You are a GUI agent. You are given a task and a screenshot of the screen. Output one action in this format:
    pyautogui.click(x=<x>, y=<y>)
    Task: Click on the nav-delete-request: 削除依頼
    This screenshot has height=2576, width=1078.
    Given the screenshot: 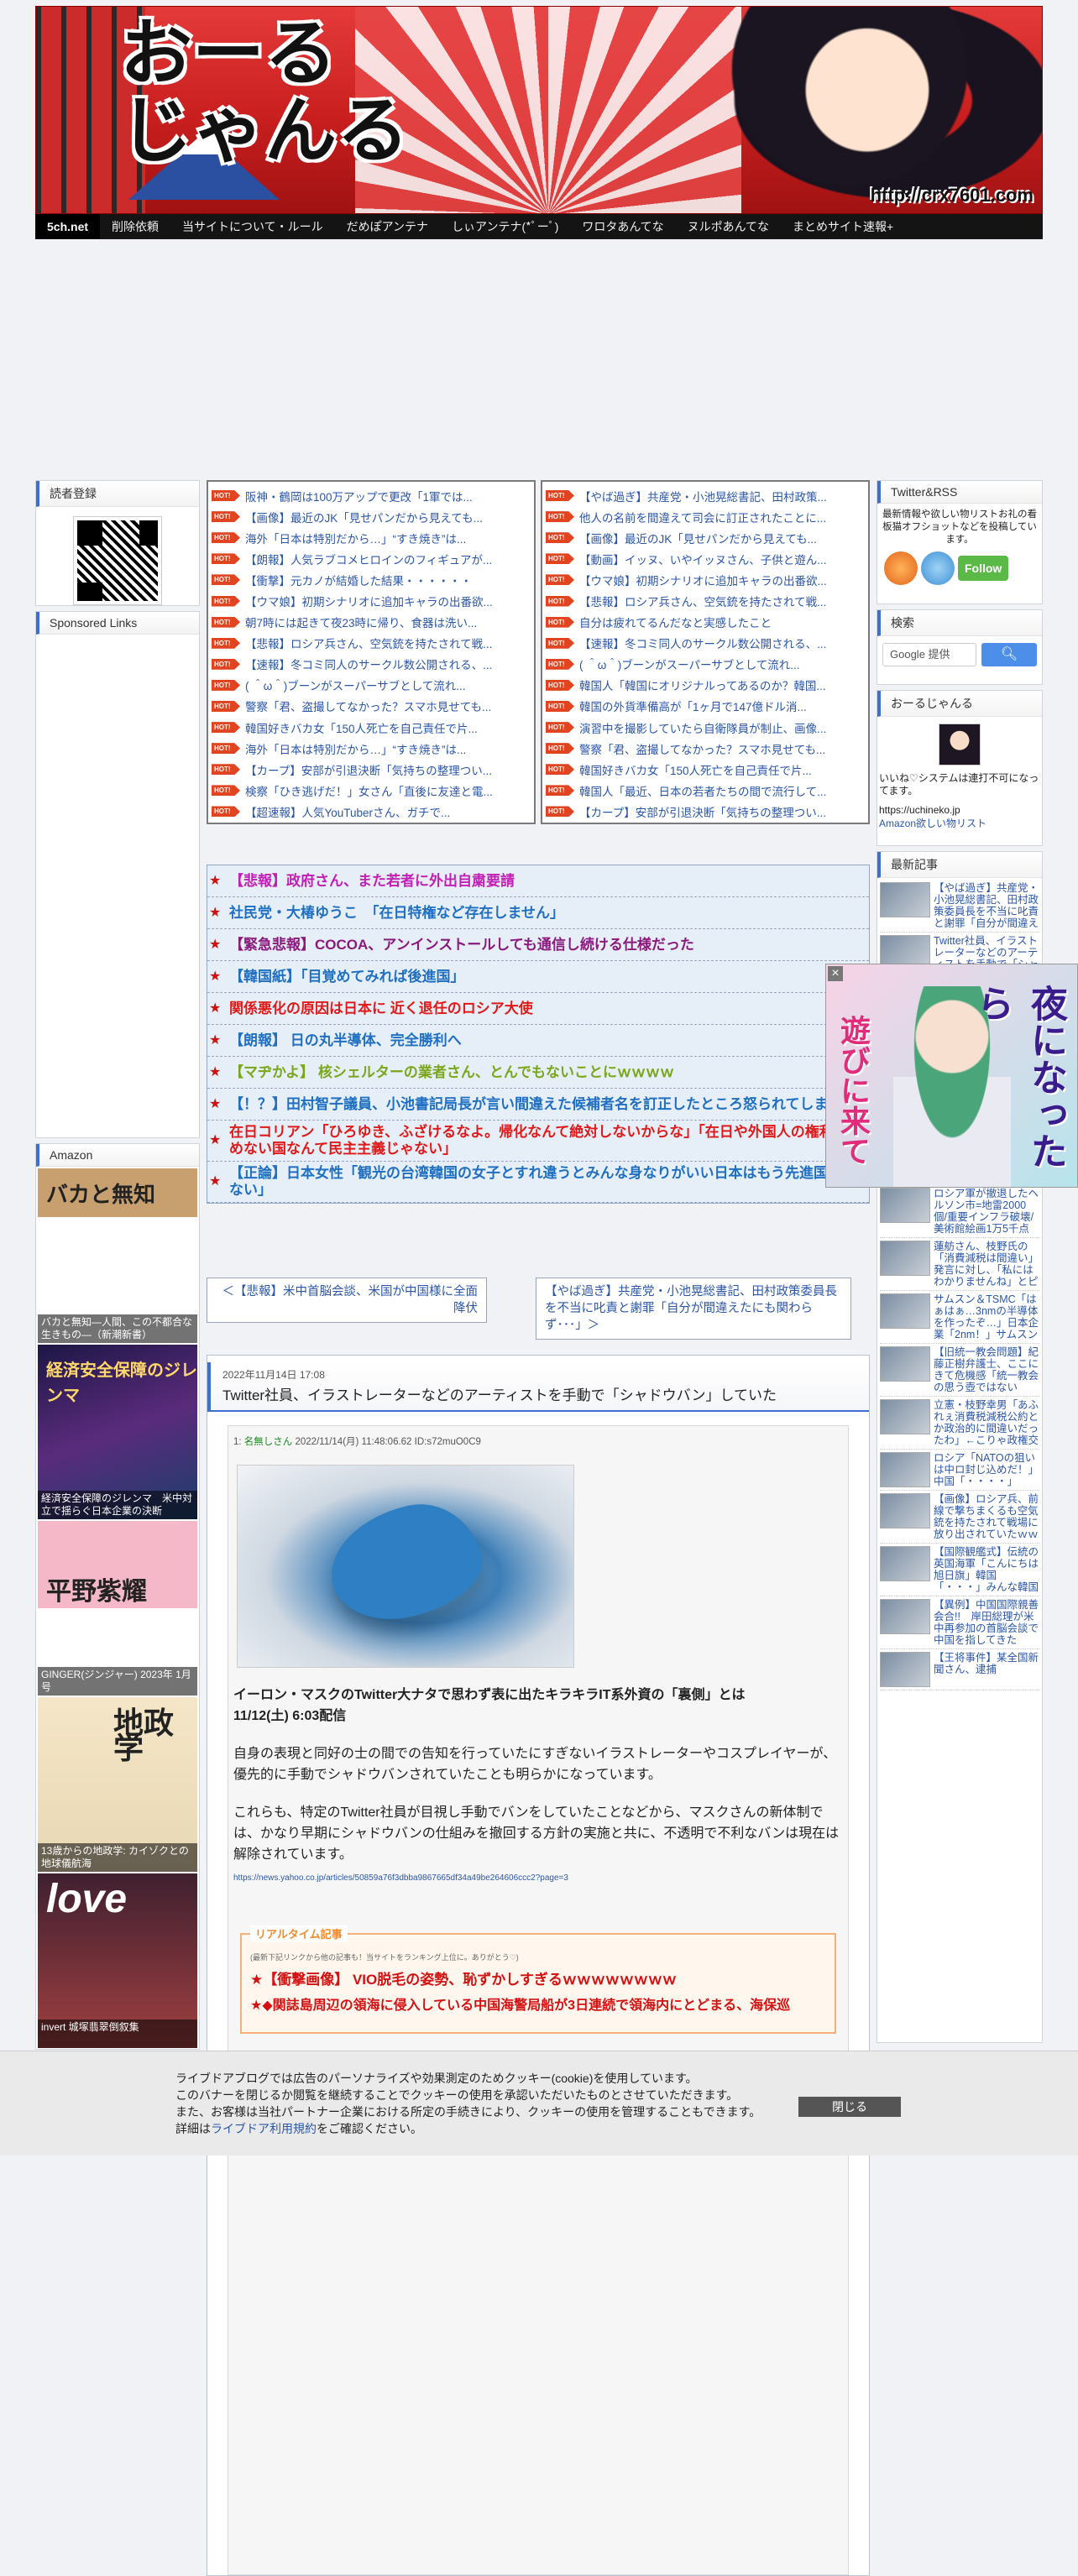 What is the action you would take?
    pyautogui.click(x=135, y=226)
    